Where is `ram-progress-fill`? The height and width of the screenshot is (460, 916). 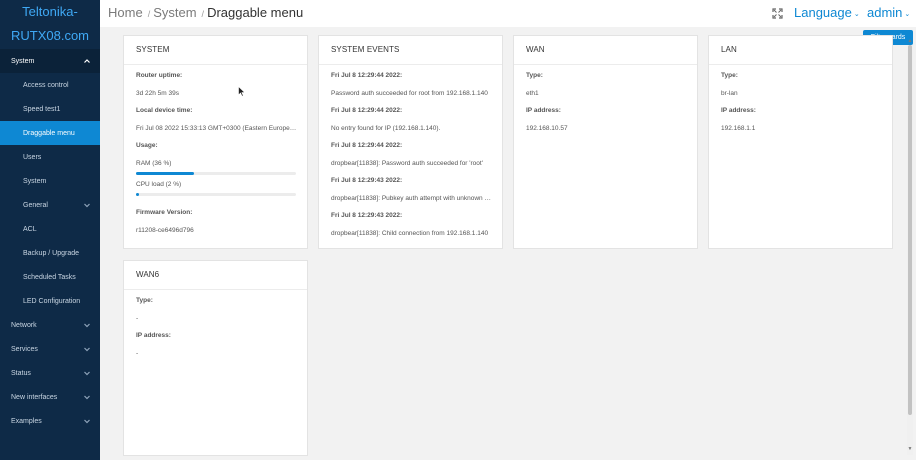 ram-progress-fill is located at coordinates (165, 173).